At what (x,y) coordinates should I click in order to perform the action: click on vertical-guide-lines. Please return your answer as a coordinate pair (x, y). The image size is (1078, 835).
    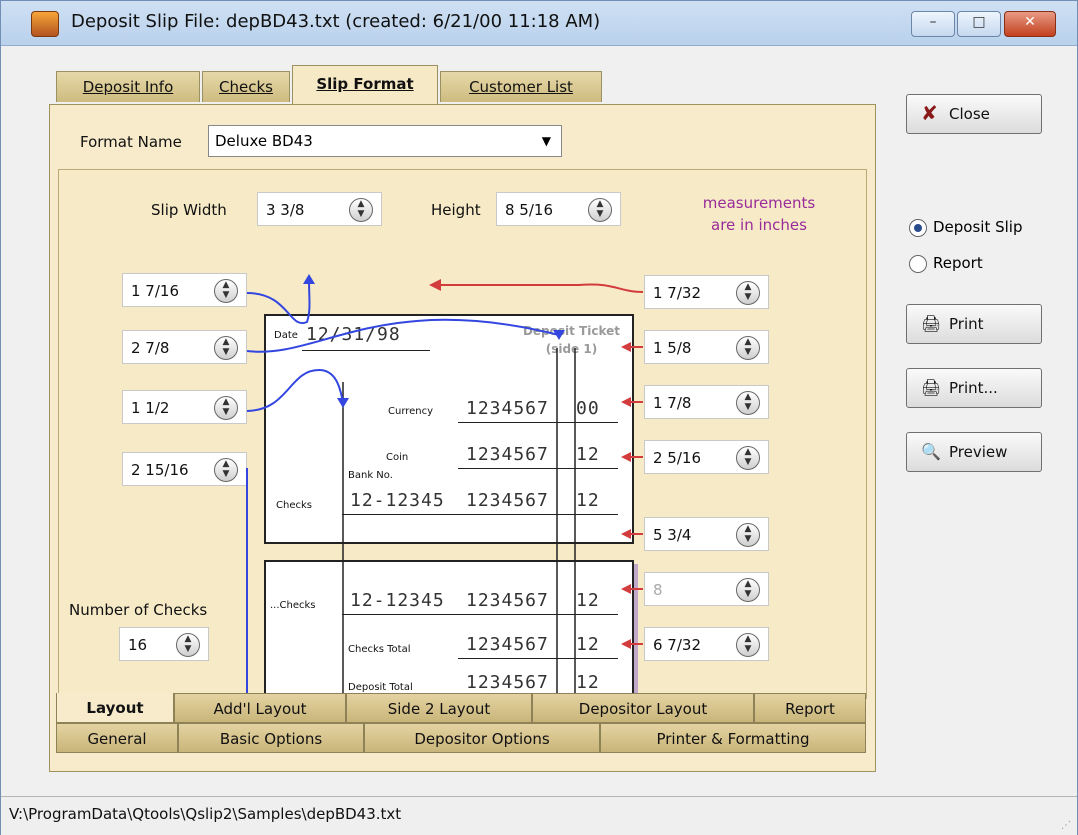
    Looking at the image, I should click on (459, 524).